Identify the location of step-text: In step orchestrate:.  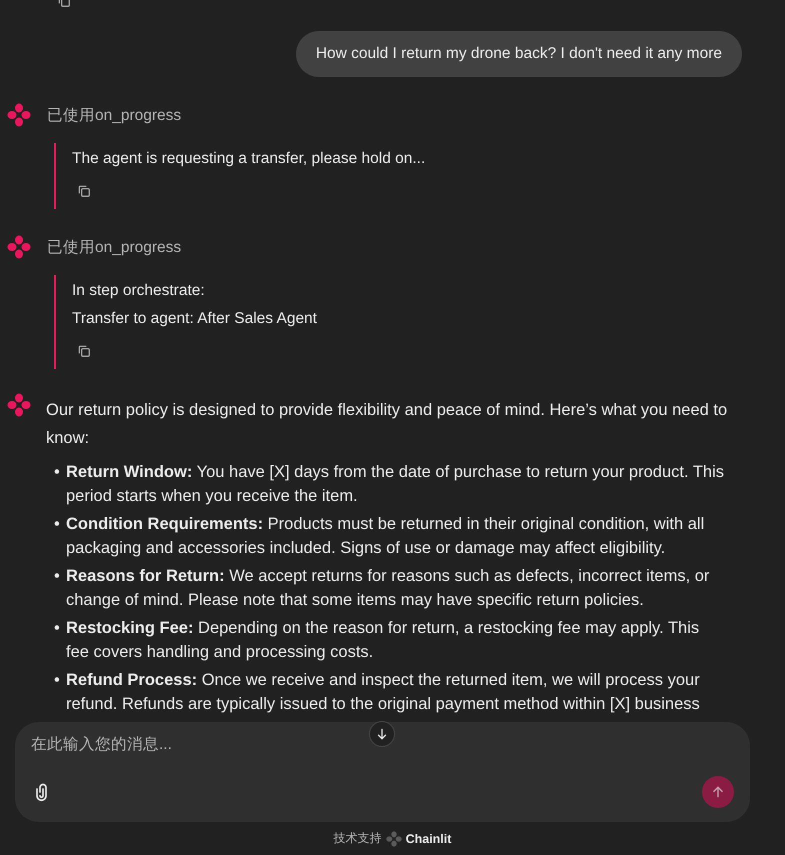
(139, 291).